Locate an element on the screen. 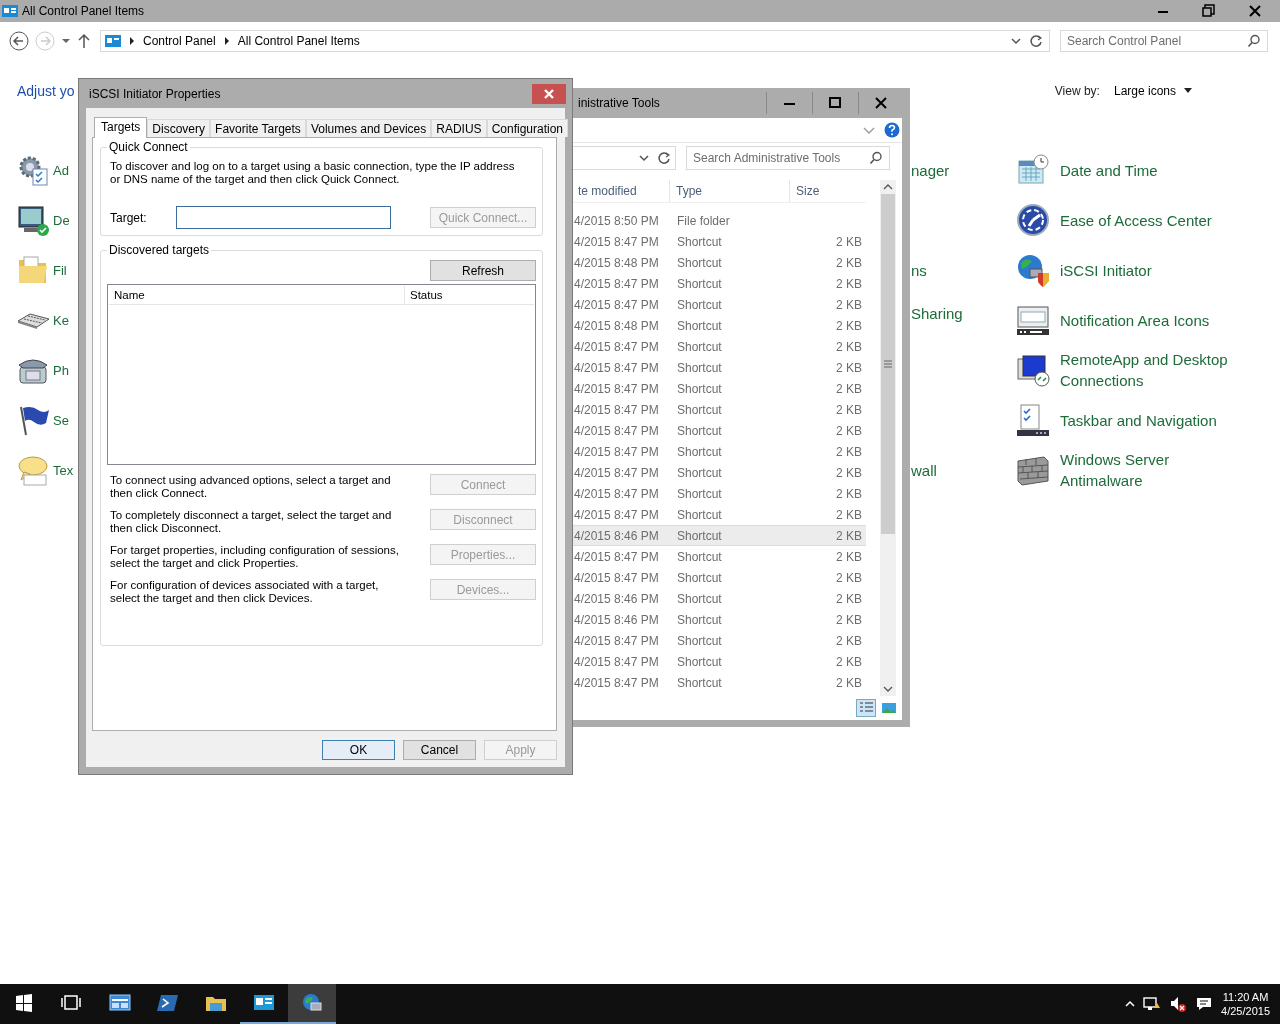 The width and height of the screenshot is (1280, 1024). search-box: Search Administrative Tools is located at coordinates (788, 158).